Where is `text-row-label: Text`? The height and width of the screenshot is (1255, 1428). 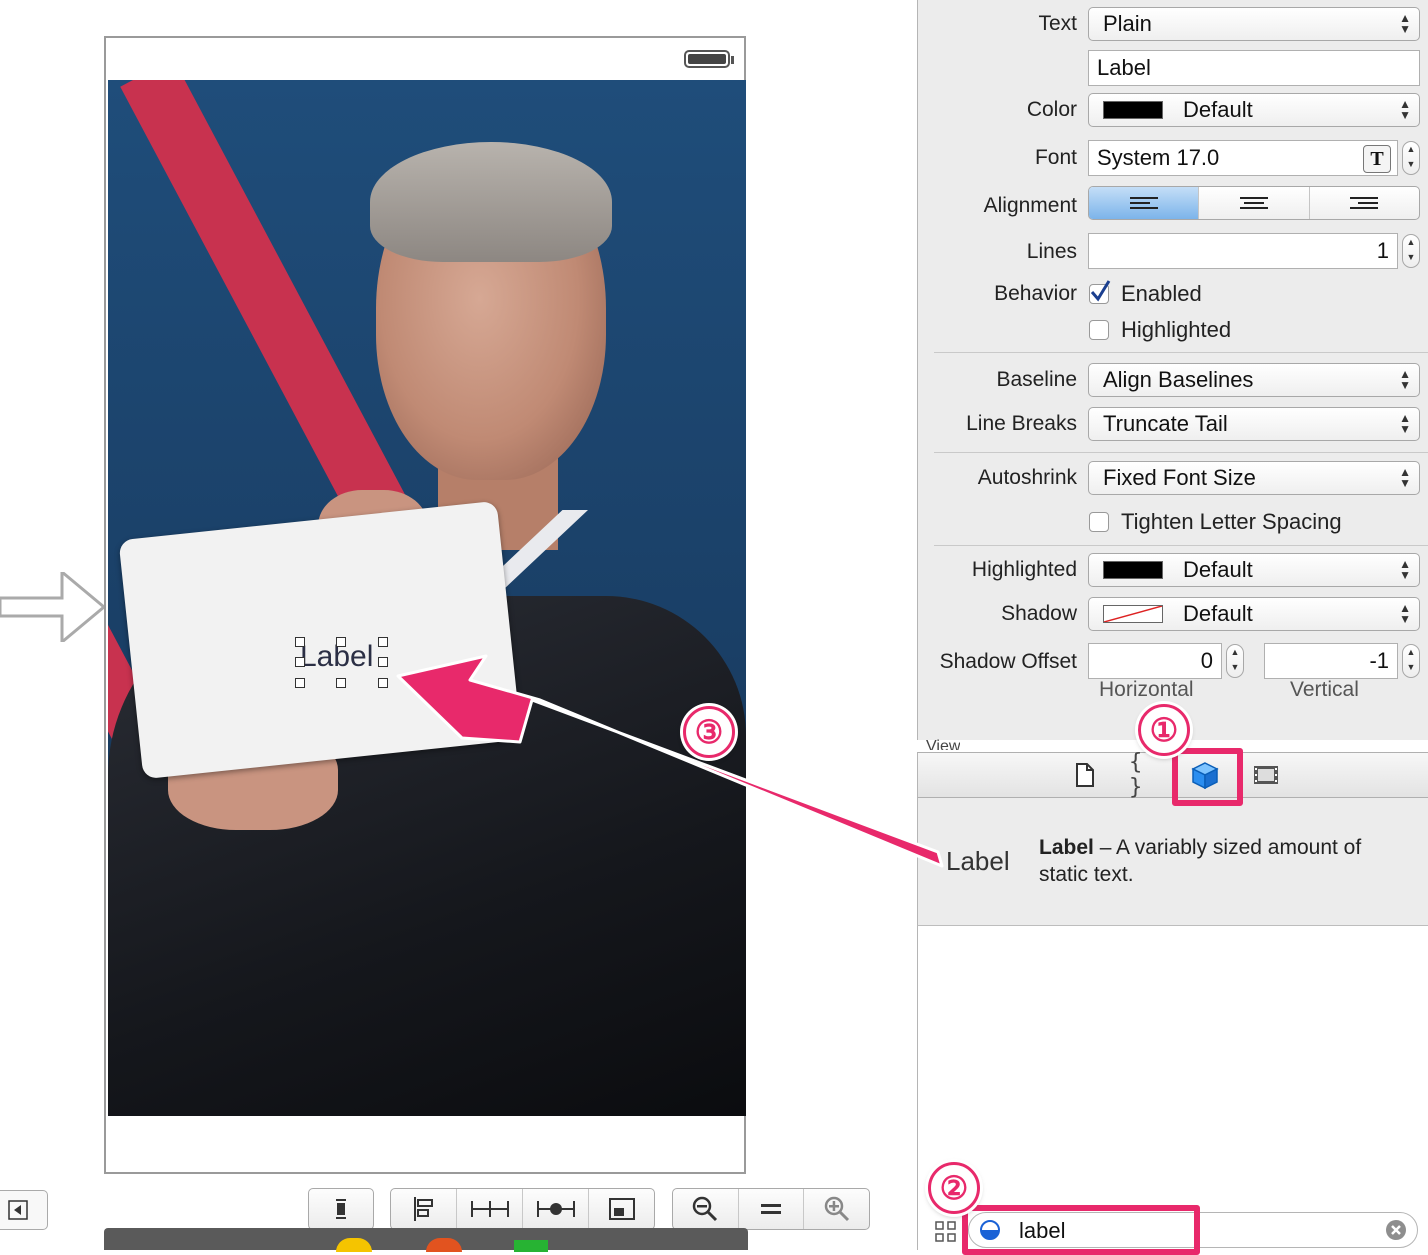
text-row-label: Text is located at coordinates (1057, 23).